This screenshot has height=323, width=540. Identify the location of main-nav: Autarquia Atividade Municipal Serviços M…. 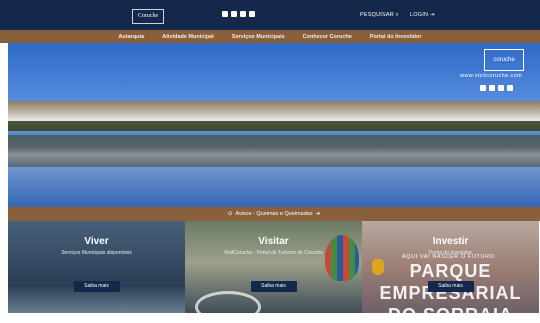
(270, 36).